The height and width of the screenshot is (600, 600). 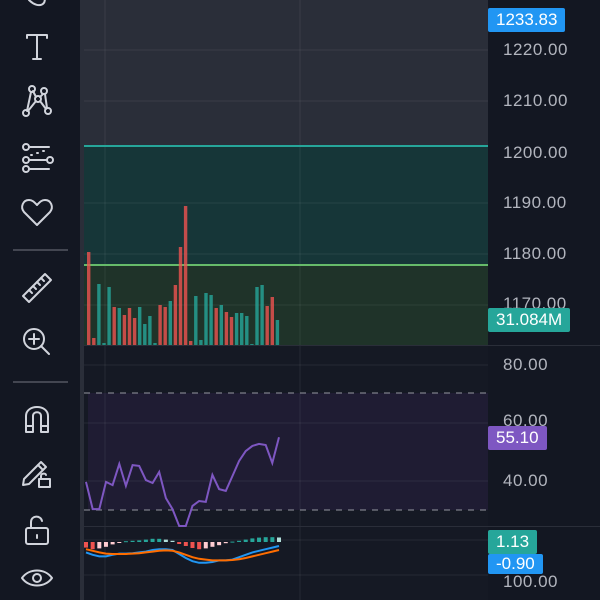 What do you see at coordinates (37, 9) in the screenshot?
I see `brush-icon` at bounding box center [37, 9].